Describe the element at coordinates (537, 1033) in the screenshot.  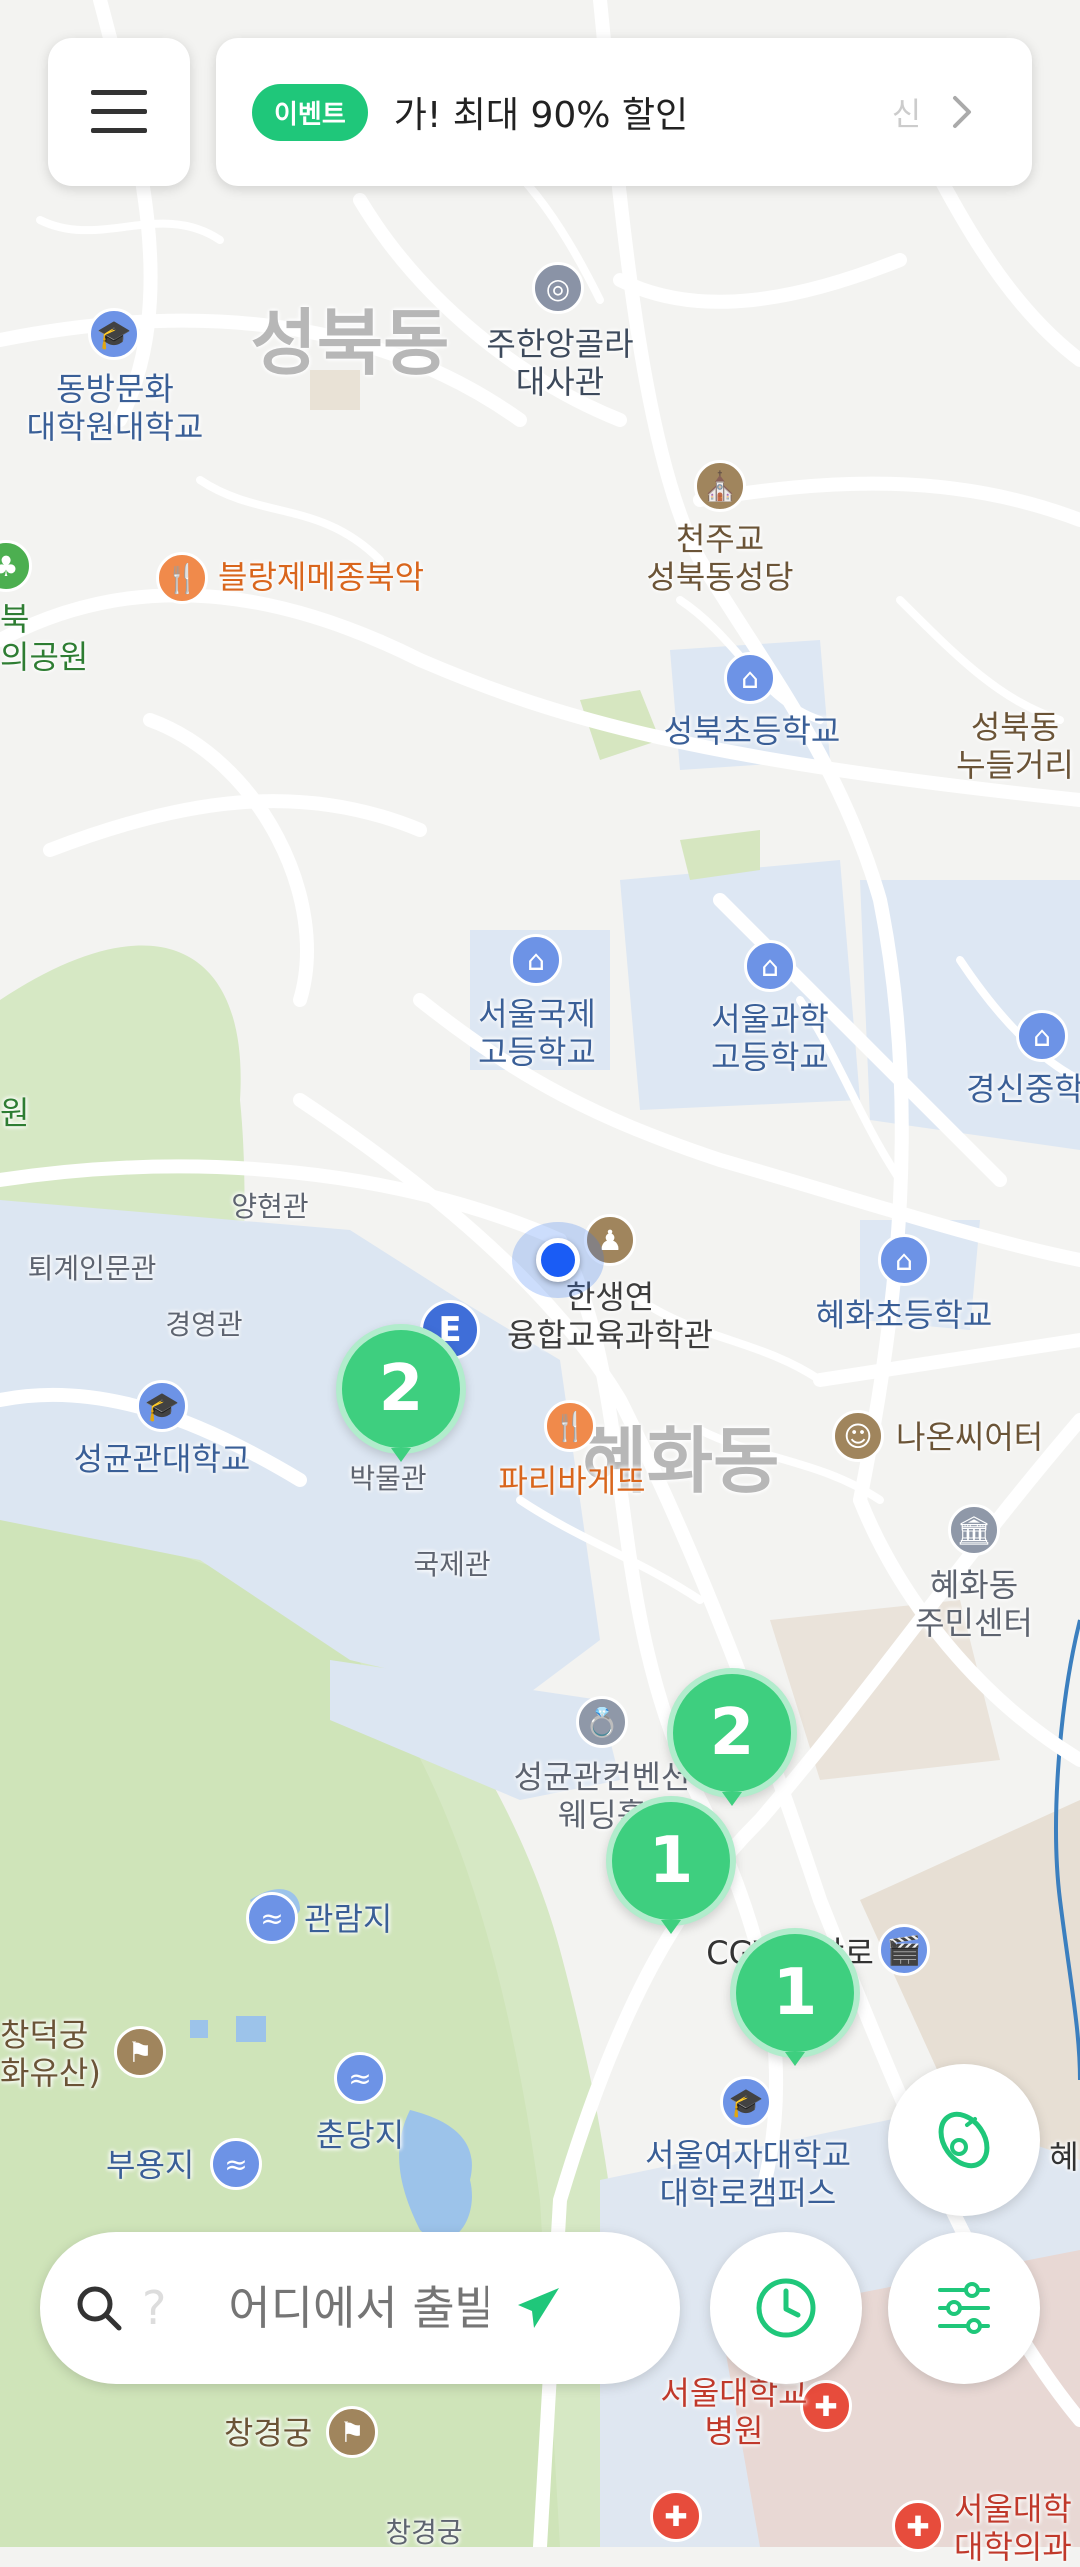
I see `poi-seoul-intl-high: 서울국제 고등학교` at that location.